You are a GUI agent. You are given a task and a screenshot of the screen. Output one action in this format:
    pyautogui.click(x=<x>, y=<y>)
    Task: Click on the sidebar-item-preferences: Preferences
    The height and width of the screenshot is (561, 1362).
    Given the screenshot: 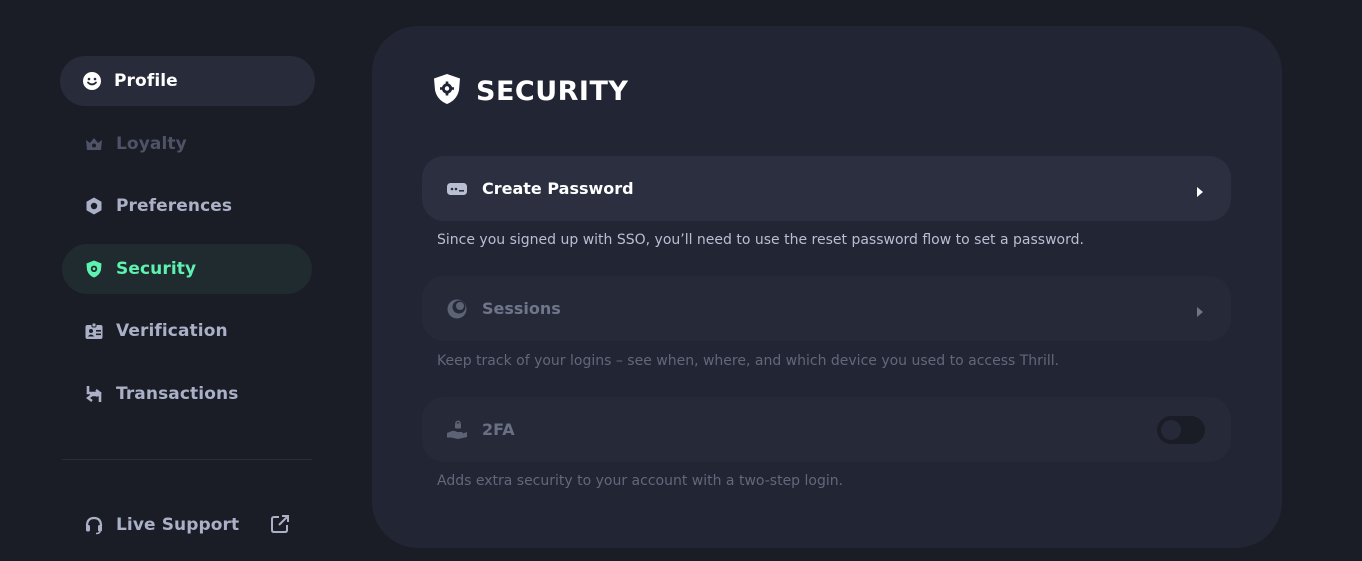 What is the action you would take?
    pyautogui.click(x=187, y=206)
    